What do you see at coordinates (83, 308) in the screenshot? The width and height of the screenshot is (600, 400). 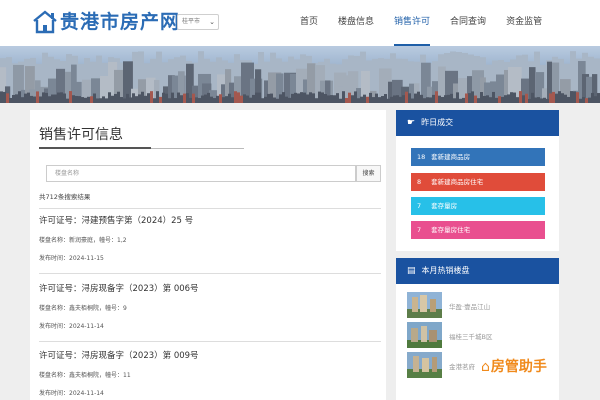 I see `permit-building: 楼盘名称：鑫夫栢桐院，幢号：9` at bounding box center [83, 308].